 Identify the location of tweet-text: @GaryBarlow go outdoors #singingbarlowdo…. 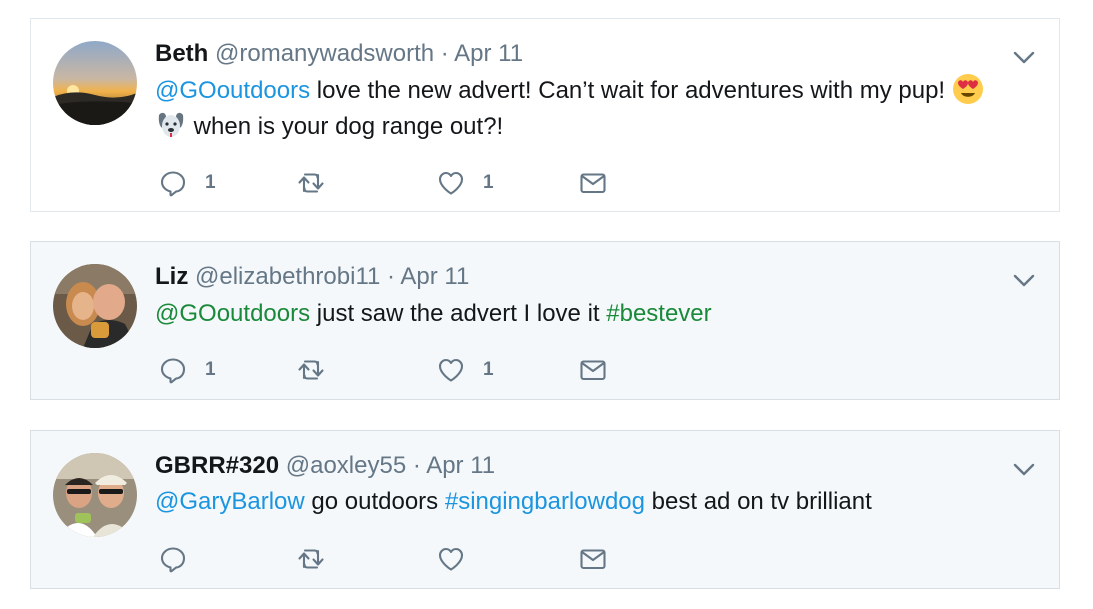
(513, 502).